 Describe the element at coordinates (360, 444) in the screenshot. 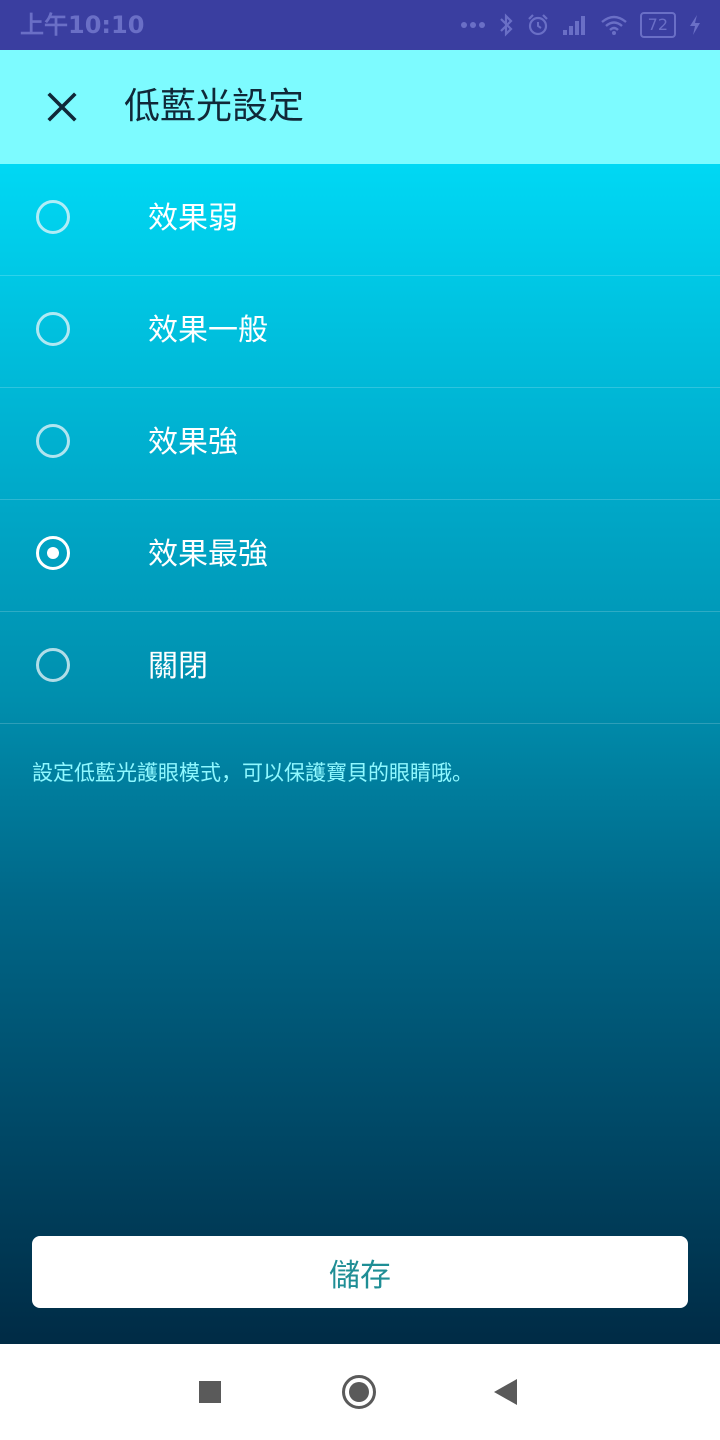

I see `option-strong: 效果強` at that location.